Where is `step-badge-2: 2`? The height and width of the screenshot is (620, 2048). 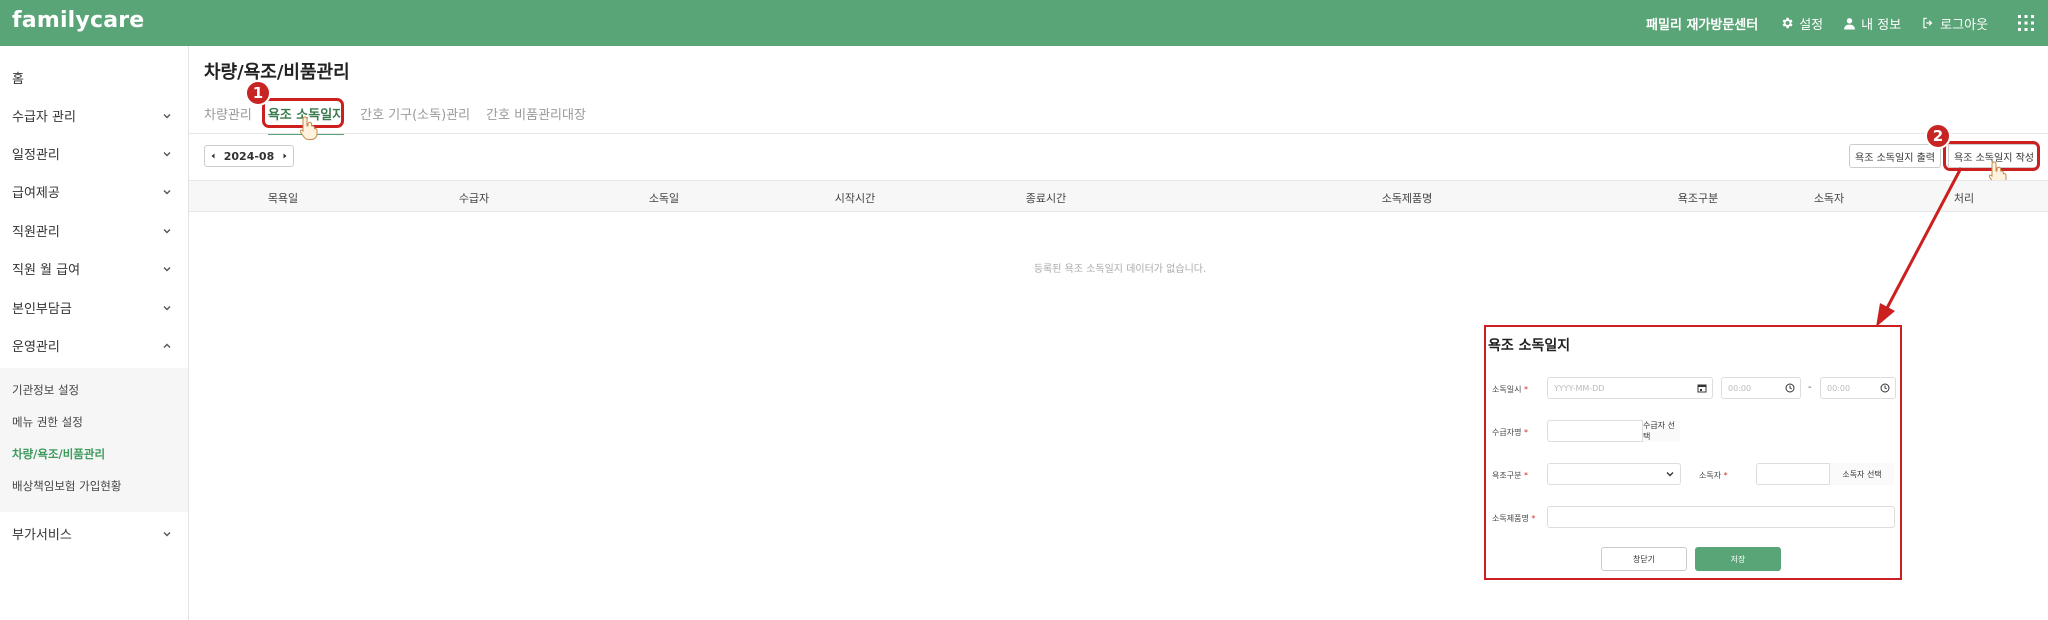 step-badge-2: 2 is located at coordinates (1938, 136).